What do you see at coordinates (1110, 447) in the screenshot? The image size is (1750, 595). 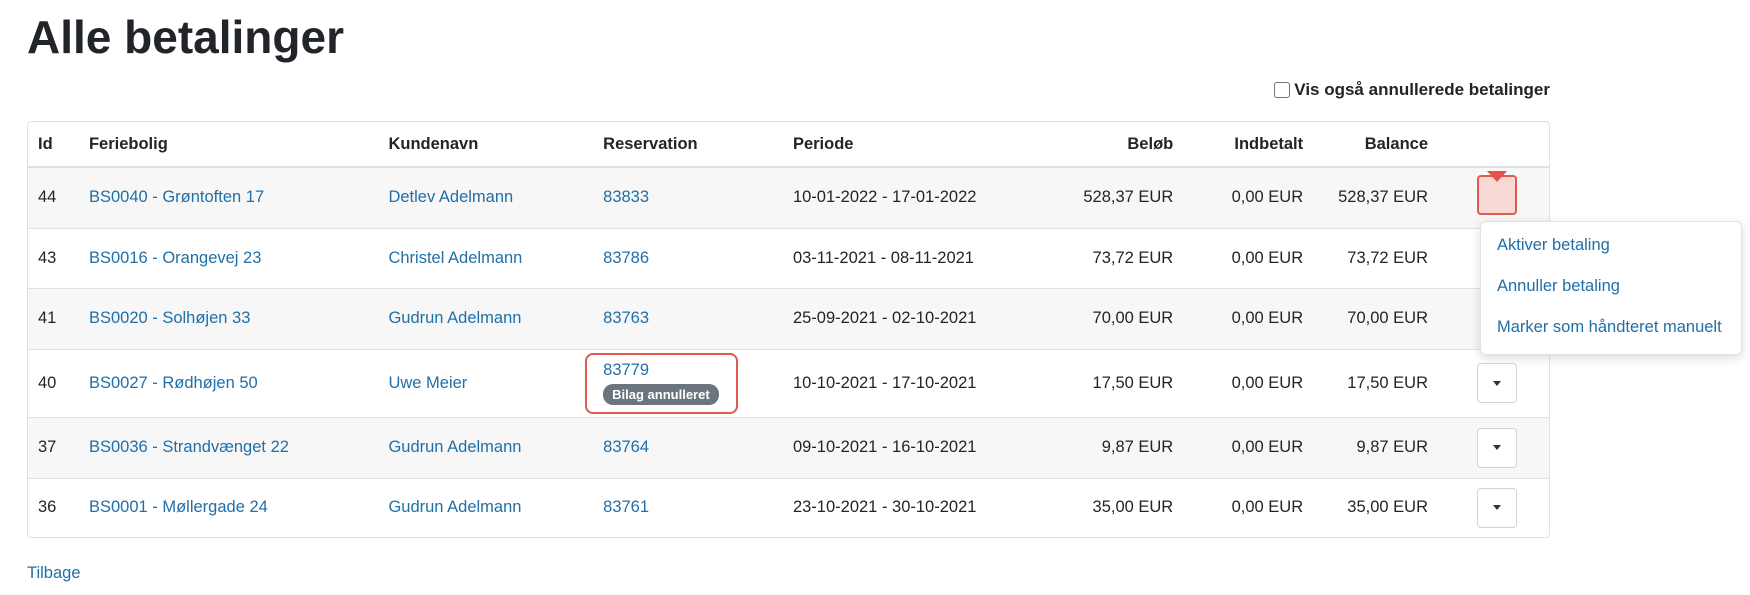 I see `cell-amount: 9,87 EUR` at bounding box center [1110, 447].